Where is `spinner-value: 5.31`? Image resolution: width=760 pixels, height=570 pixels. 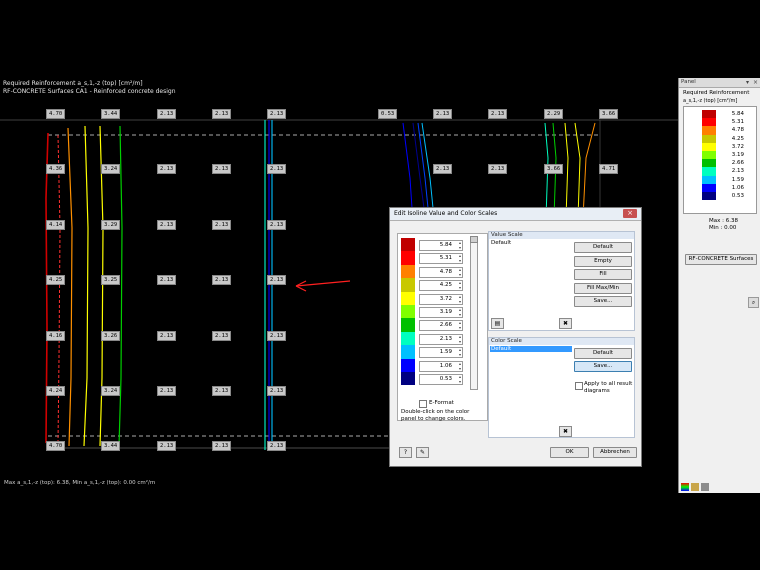 spinner-value: 5.31 is located at coordinates (446, 258).